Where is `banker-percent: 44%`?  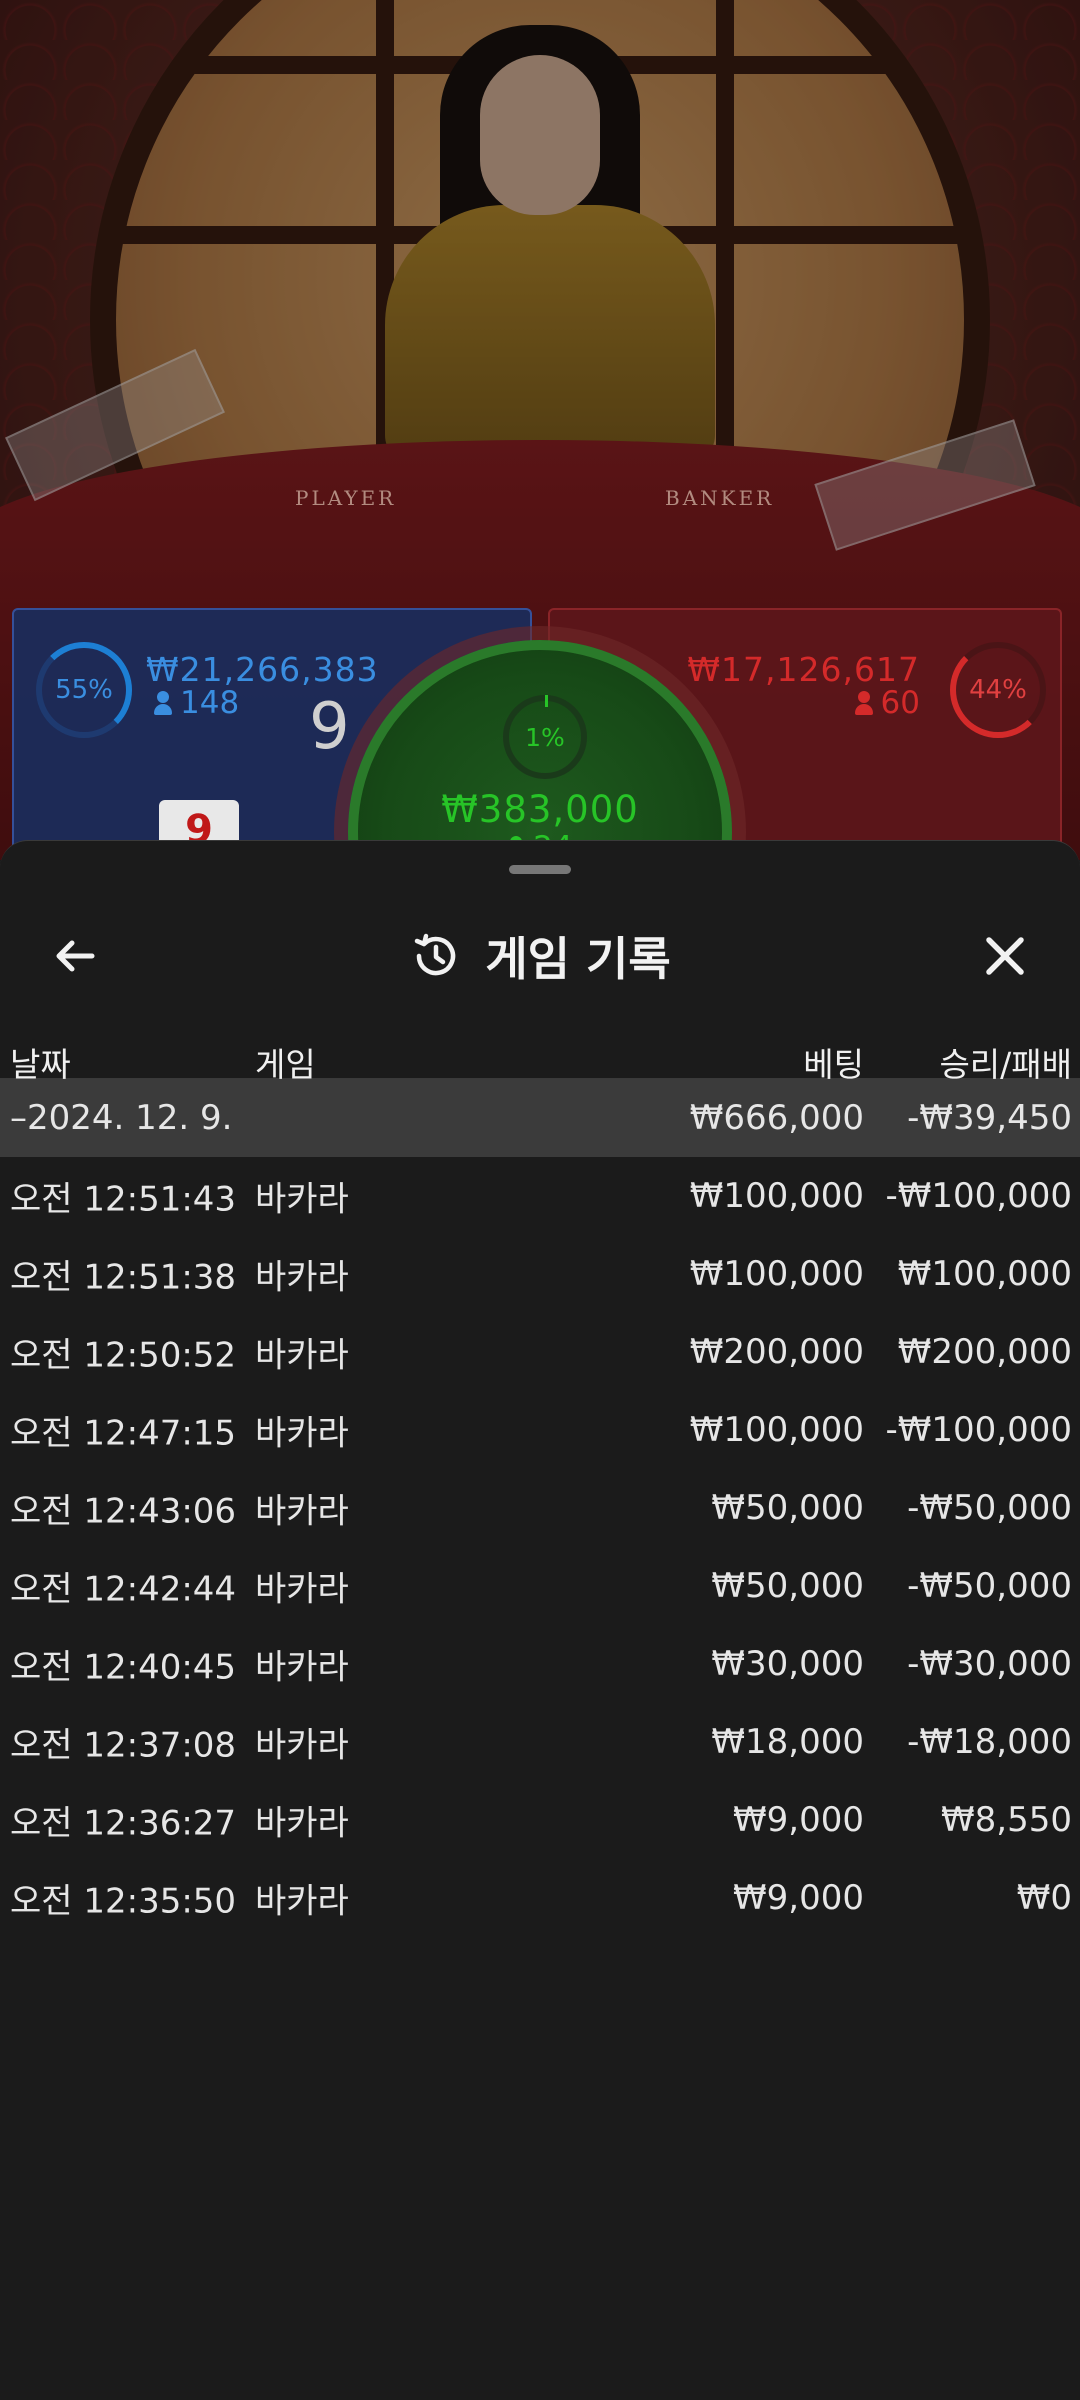 banker-percent: 44% is located at coordinates (998, 690).